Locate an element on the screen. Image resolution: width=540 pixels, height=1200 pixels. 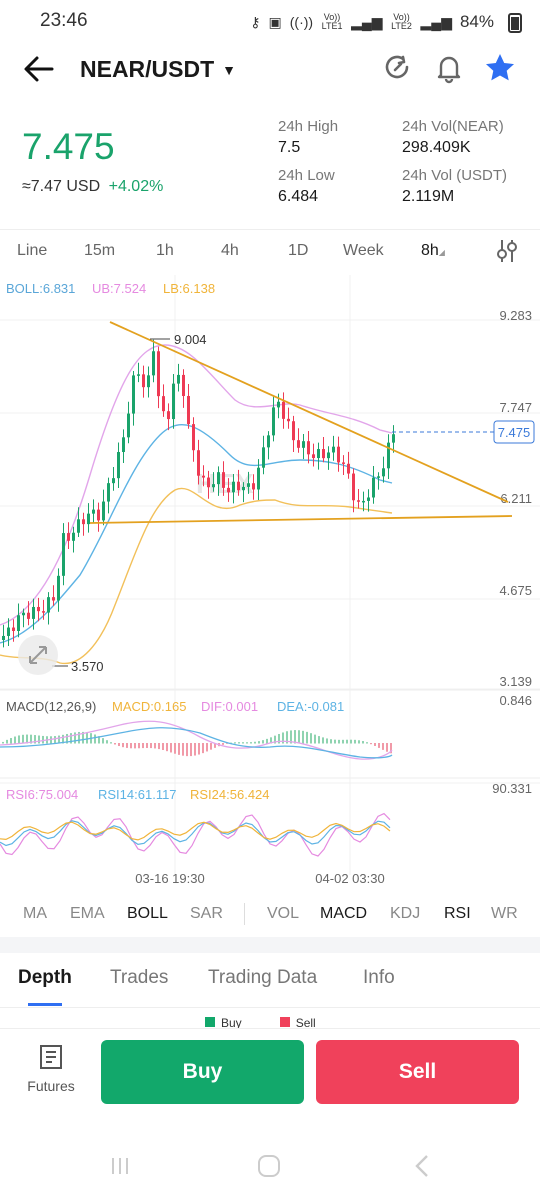
action-footer: Futures Buy Sell is located at coordinates (270, 1073).